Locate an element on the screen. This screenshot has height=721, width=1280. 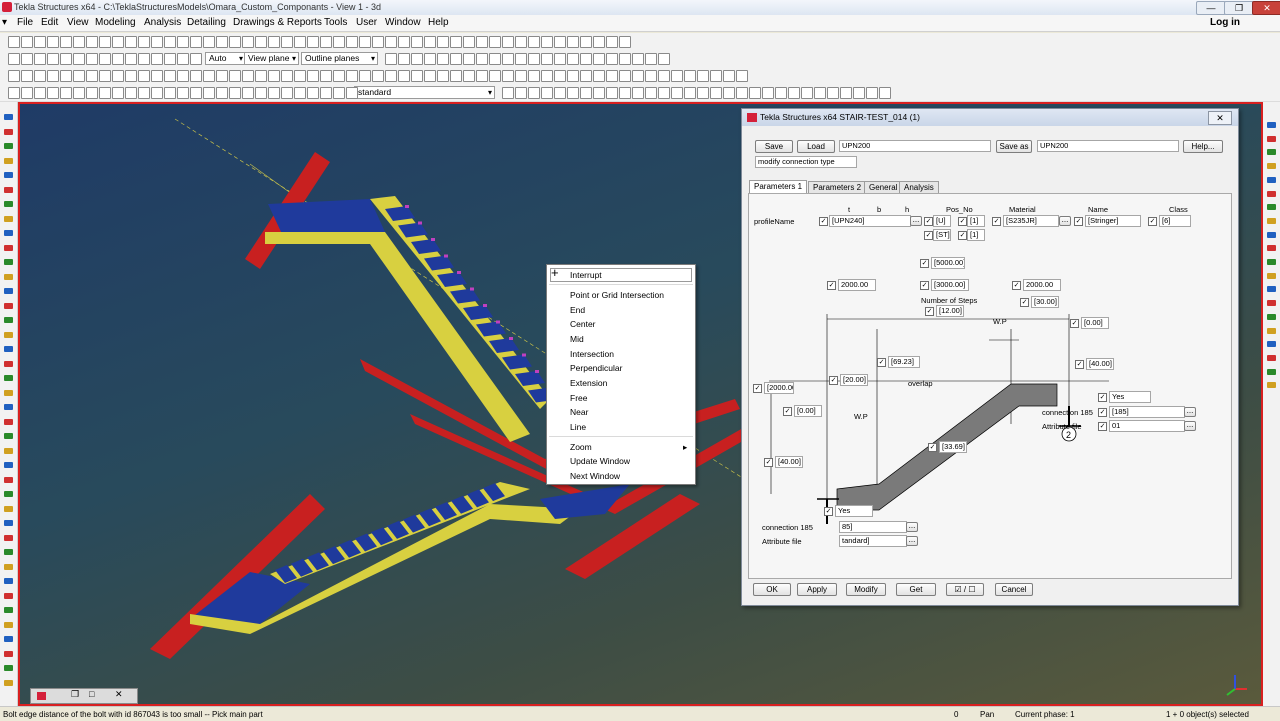
menu-view: View is located at coordinates (78, 22).